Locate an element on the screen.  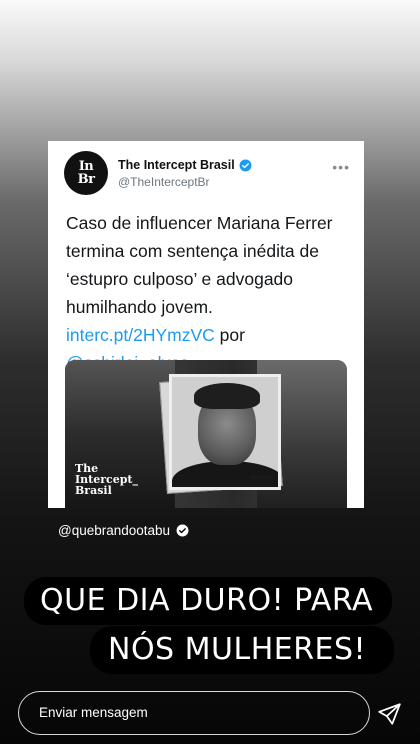
tweet-by: por is located at coordinates (229, 335).